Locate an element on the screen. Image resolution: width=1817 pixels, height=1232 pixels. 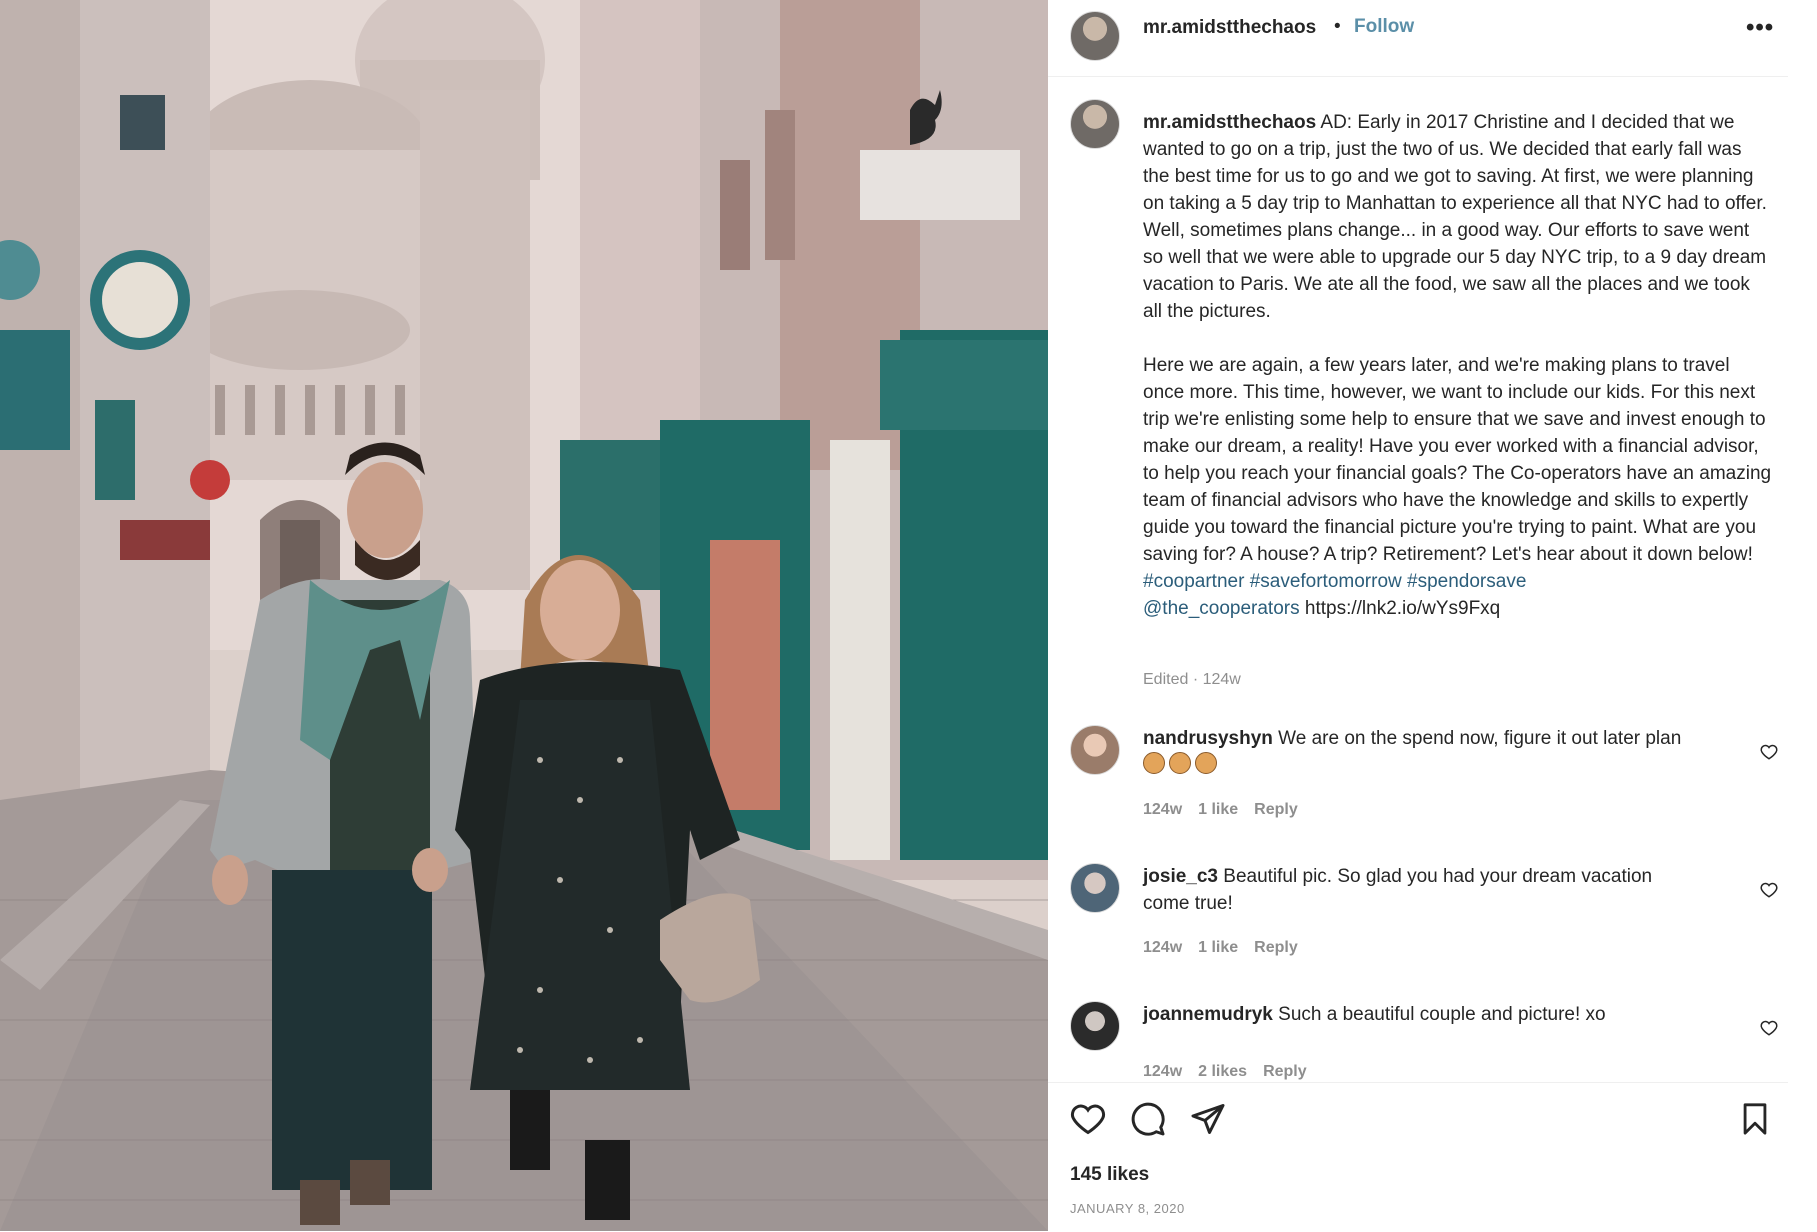
post-header: mr.amidstthechaos • Follow ••• is located at coordinates (1418, 38).